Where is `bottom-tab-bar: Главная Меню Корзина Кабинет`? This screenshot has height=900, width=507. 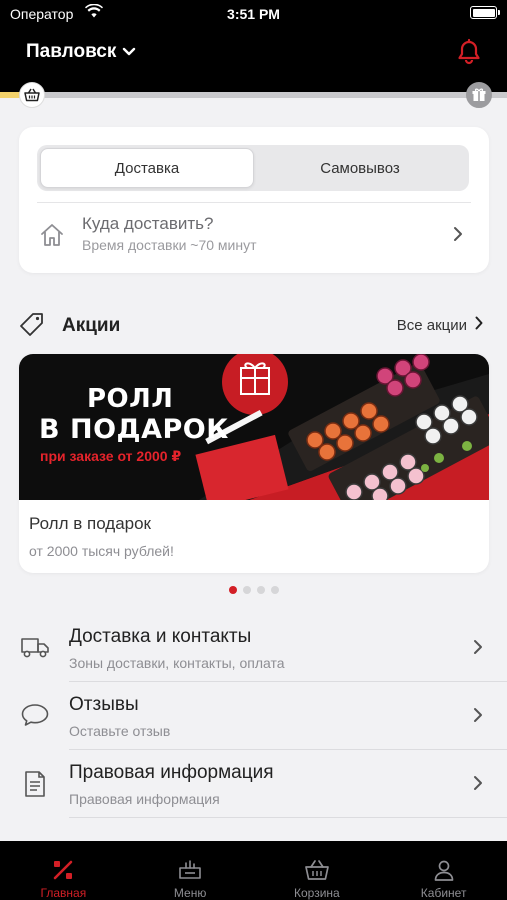
bottom-tab-bar: Главная Меню Корзина Кабинет is located at coordinates (253, 870).